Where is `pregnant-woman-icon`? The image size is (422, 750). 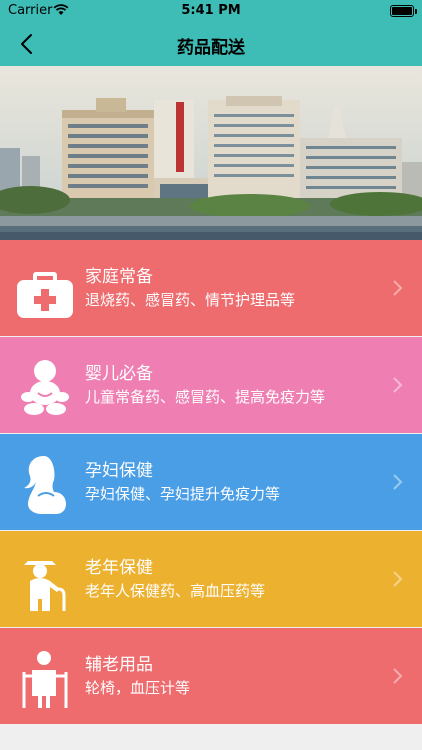
pregnant-woman-icon is located at coordinates (45, 485).